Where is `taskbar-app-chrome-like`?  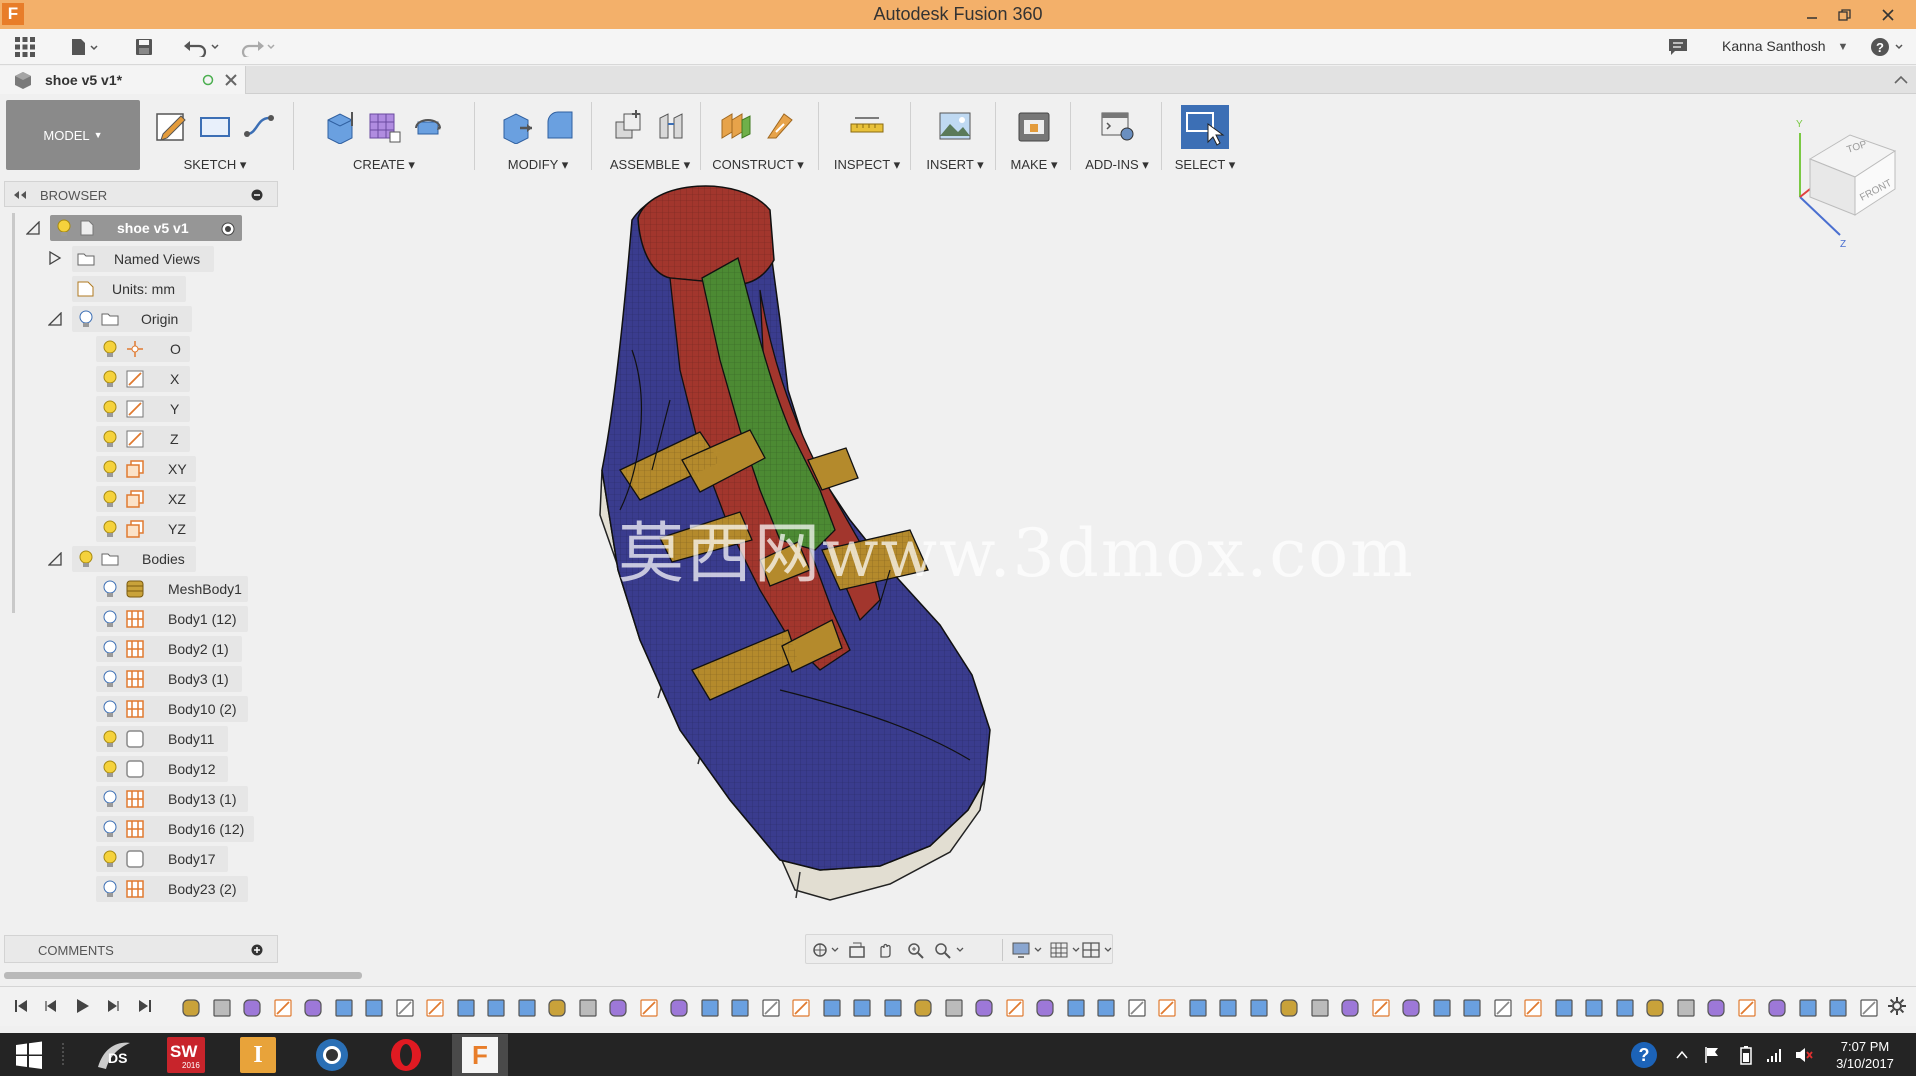
taskbar-app-chrome-like is located at coordinates (332, 1055).